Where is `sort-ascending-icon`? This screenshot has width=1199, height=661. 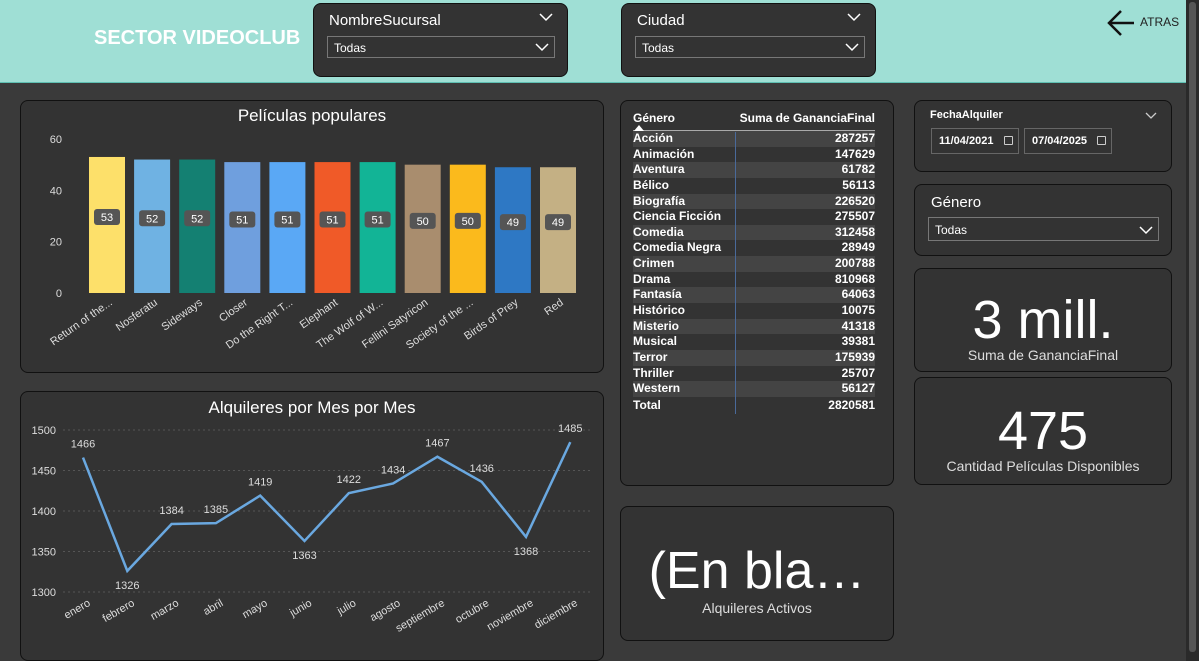 sort-ascending-icon is located at coordinates (639, 128).